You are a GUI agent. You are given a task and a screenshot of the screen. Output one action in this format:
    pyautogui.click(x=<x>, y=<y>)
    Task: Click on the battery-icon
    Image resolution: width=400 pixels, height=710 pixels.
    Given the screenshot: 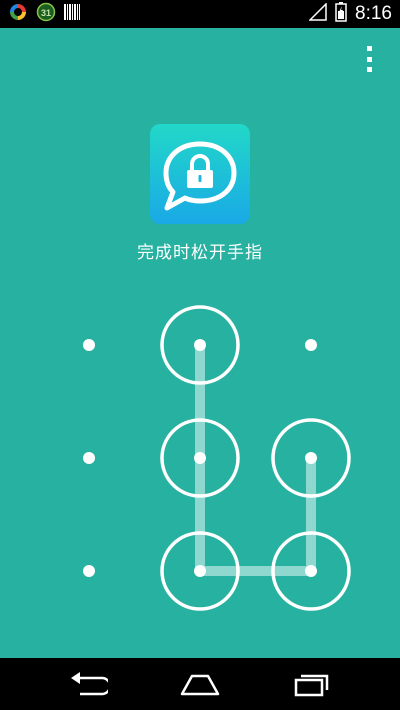 What is the action you would take?
    pyautogui.click(x=341, y=14)
    